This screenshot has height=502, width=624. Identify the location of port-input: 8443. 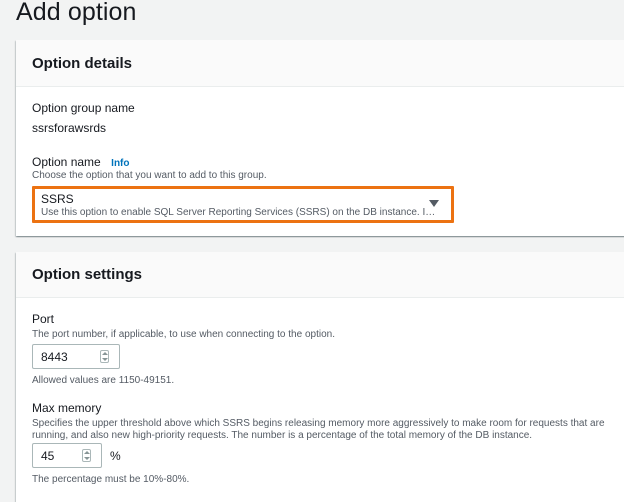
(76, 356).